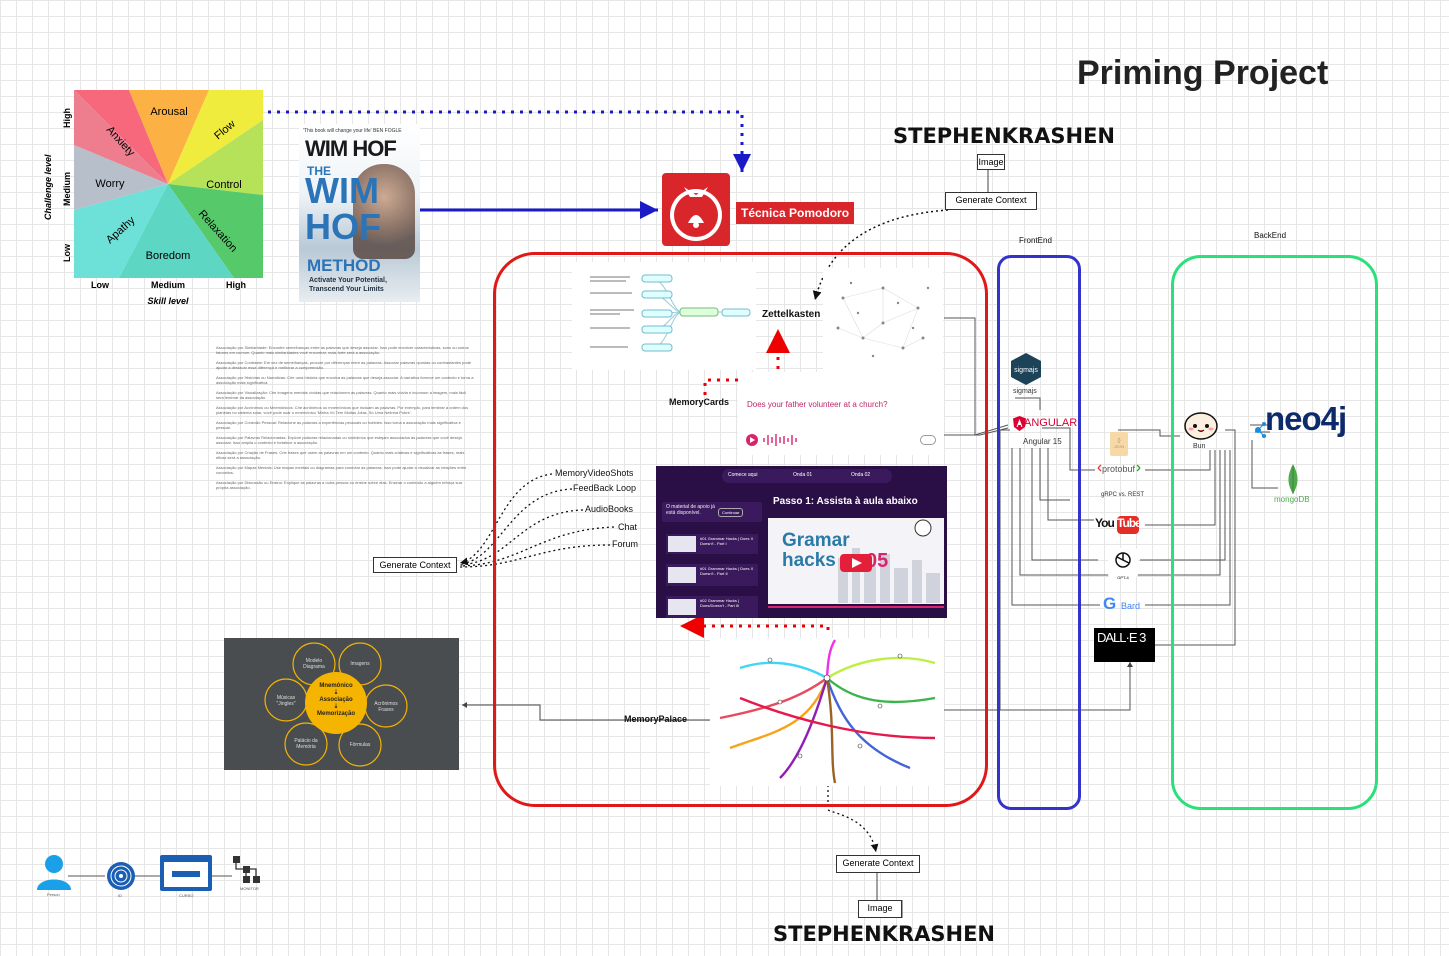 The width and height of the screenshot is (1449, 956). Describe the element at coordinates (884, 934) in the screenshot. I see `krashen-logo-bottom: STEPHENKRASHEN` at that location.